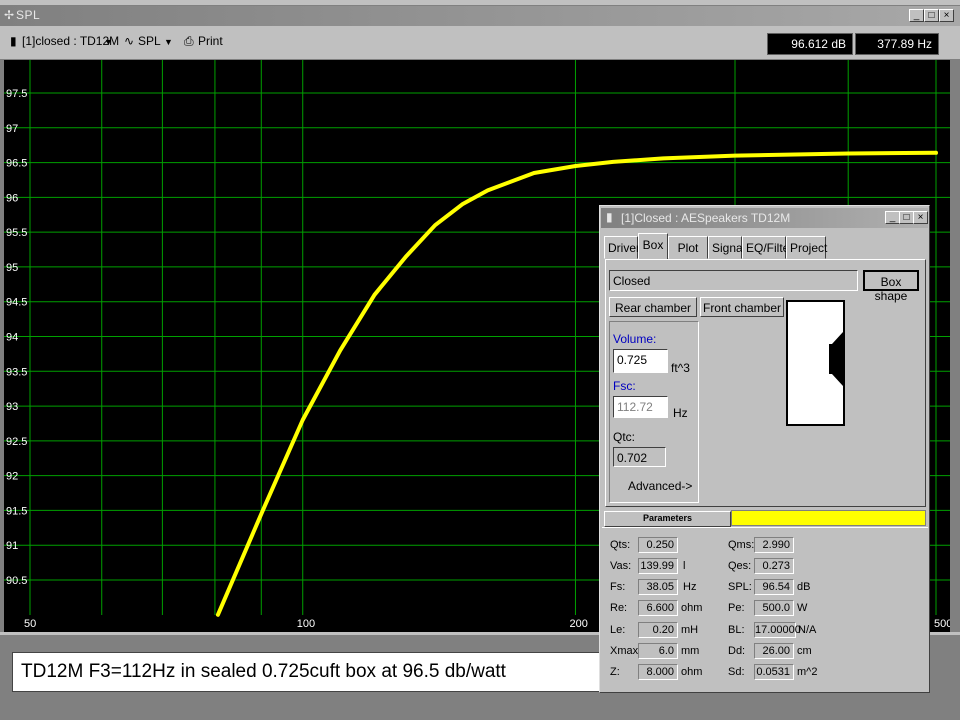  What do you see at coordinates (28, 15) in the screenshot?
I see `window-title: SPL` at bounding box center [28, 15].